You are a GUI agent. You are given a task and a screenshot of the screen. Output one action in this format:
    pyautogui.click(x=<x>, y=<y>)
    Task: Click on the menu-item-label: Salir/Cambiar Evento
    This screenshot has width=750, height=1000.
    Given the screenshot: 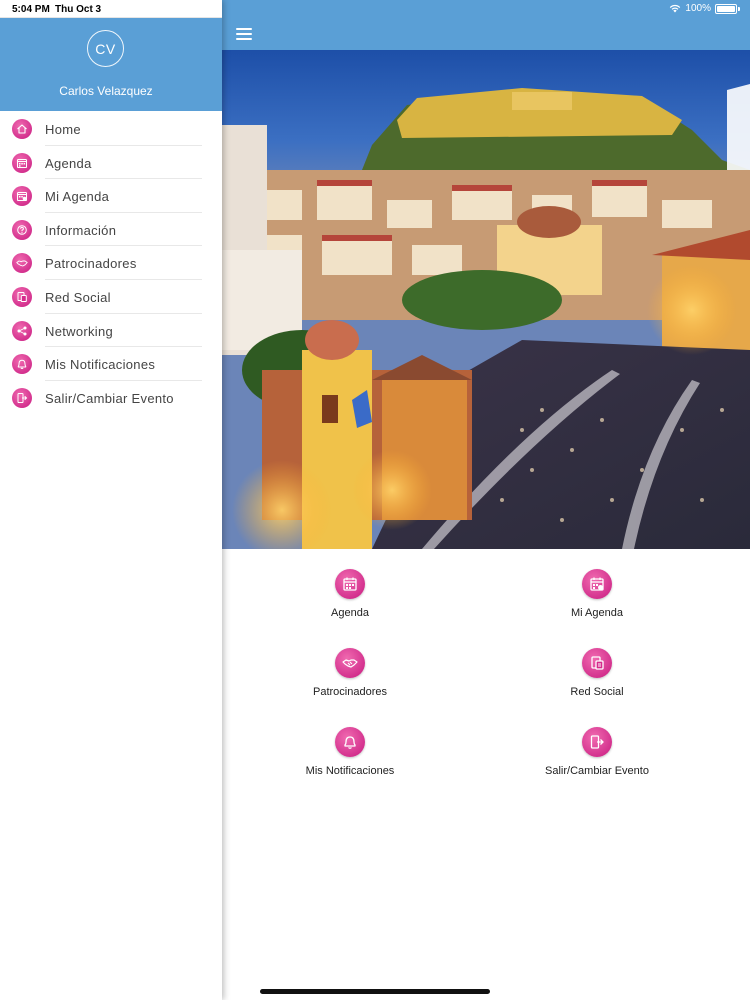 What is the action you would take?
    pyautogui.click(x=109, y=398)
    